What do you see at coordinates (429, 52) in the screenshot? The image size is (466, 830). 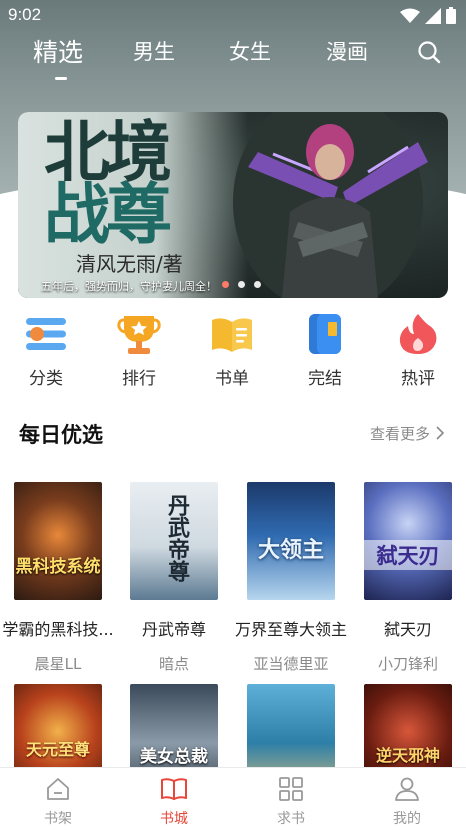 I see `search-icon` at bounding box center [429, 52].